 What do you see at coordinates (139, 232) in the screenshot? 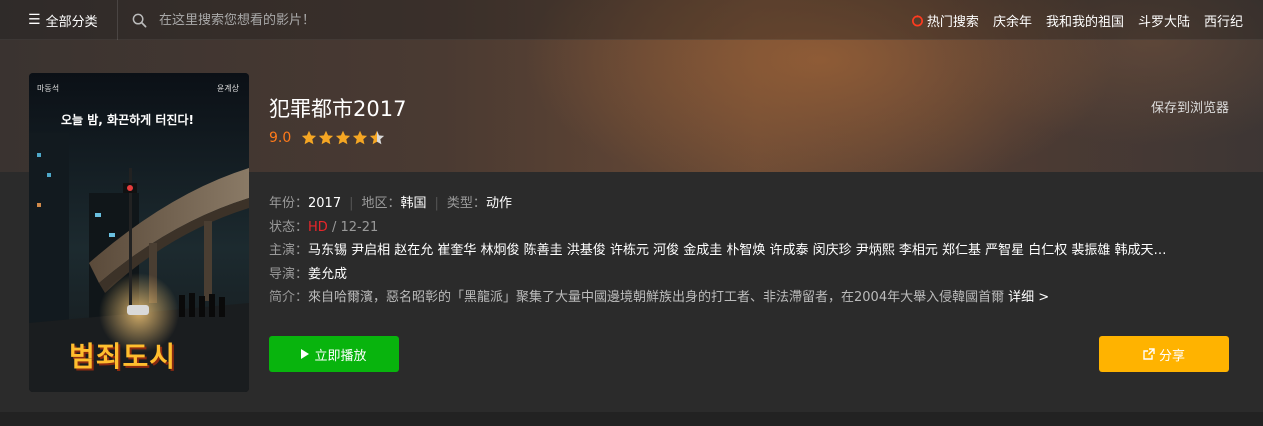
I see `movie-poster: 마동석 윤계상 오늘 밤, 화끈하게 터진다! 범죄도시` at bounding box center [139, 232].